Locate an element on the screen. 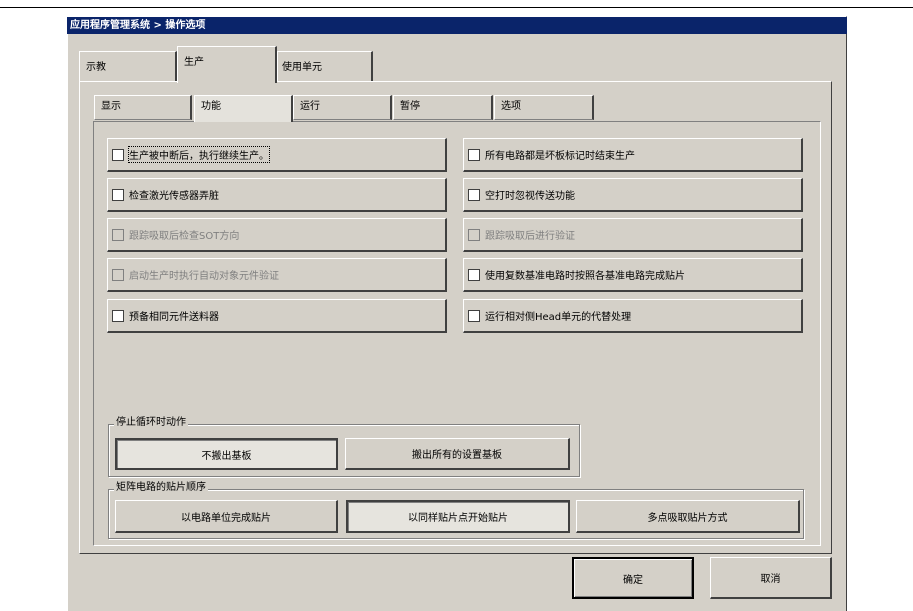 This screenshot has height=611, width=913. option-verify-after-pickup-label: 跟踪吸取后进行验证 is located at coordinates (530, 236).